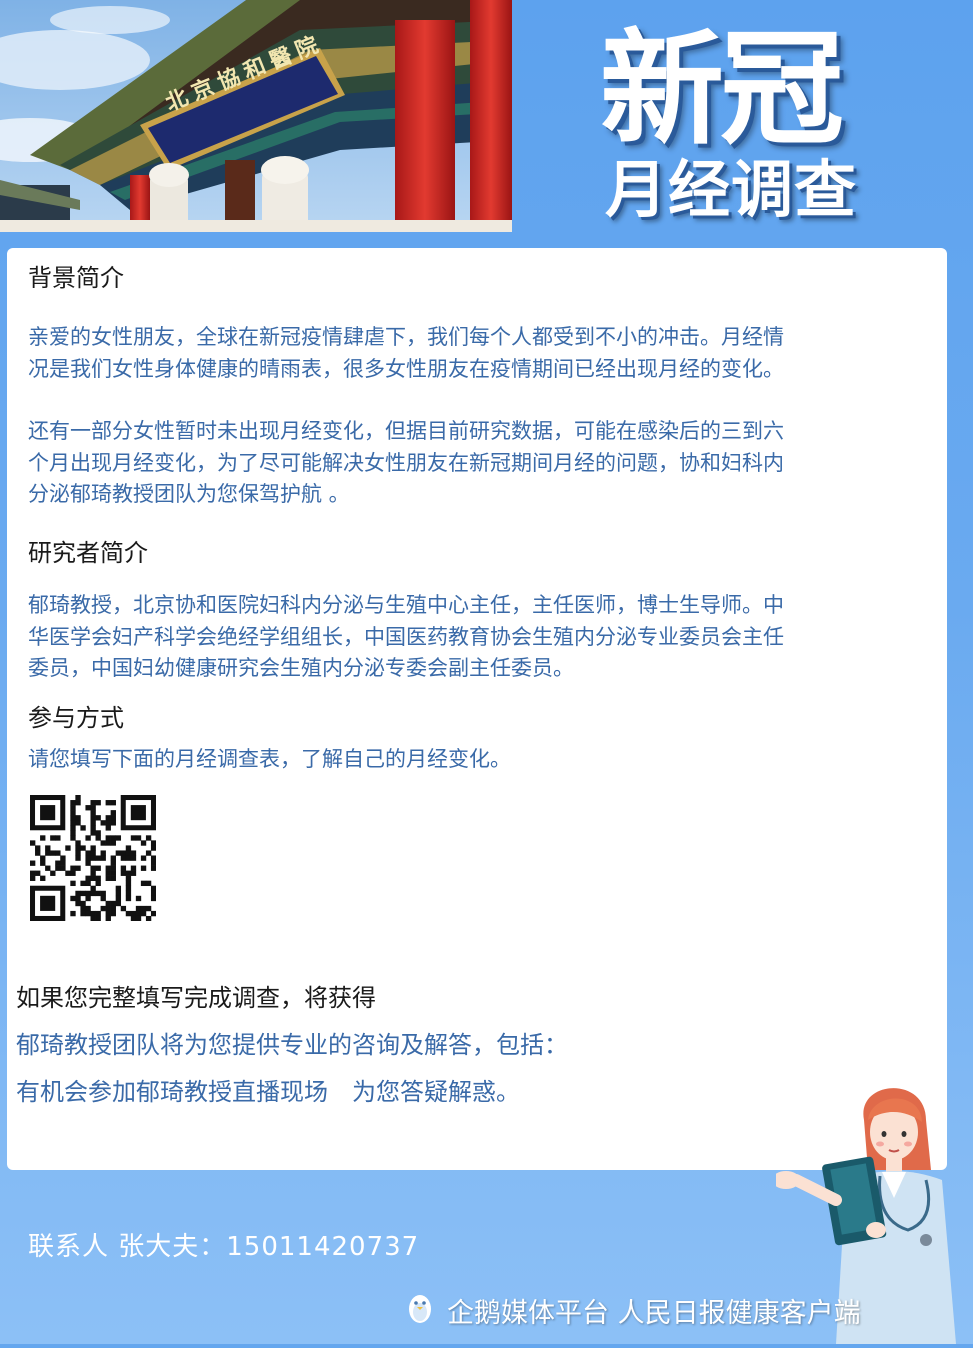 The width and height of the screenshot is (973, 1348). What do you see at coordinates (654, 1313) in the screenshot?
I see `watermark-text: 企鹅媒体平台 人民日报健康客户端` at bounding box center [654, 1313].